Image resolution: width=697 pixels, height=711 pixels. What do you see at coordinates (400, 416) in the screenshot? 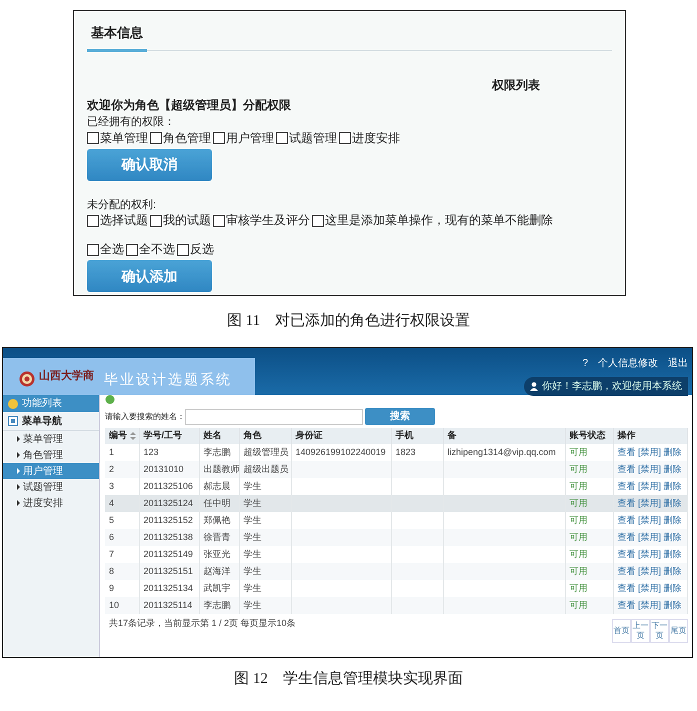
I see `search-button: 搜索` at bounding box center [400, 416].